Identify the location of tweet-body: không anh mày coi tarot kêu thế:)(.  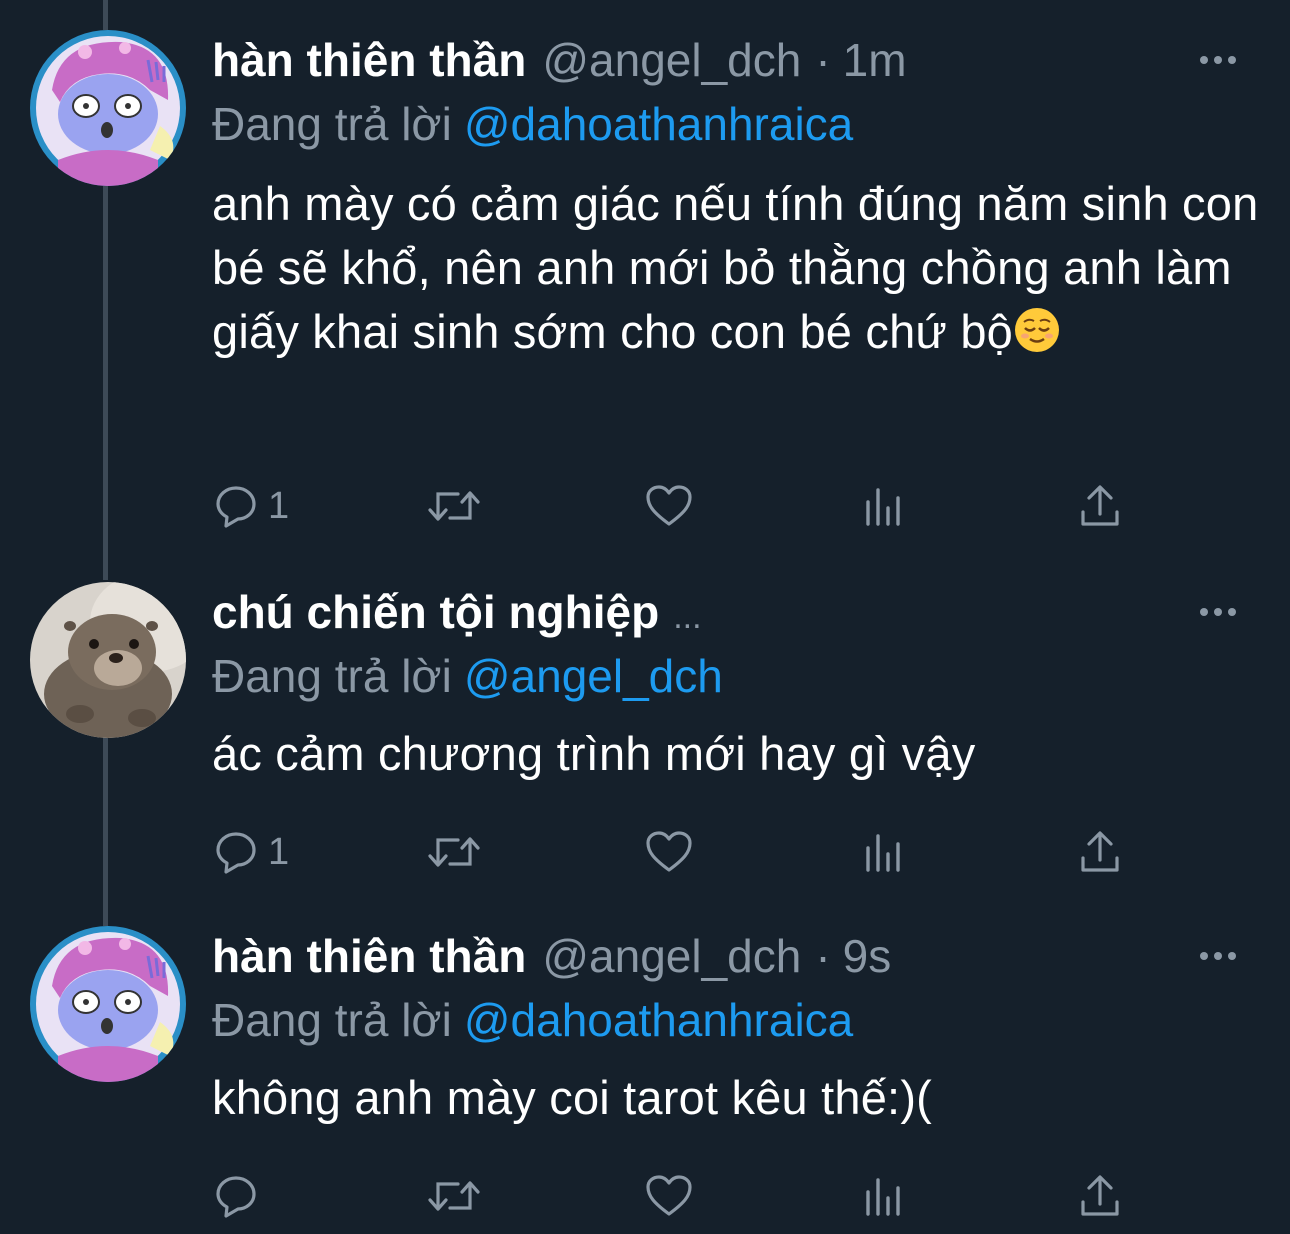
(572, 1097).